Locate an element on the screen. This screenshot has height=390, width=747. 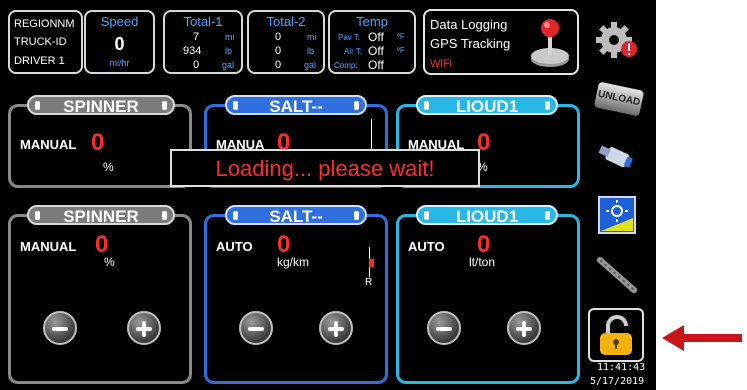
temp-row-0-key: Pav T: is located at coordinates (349, 37).